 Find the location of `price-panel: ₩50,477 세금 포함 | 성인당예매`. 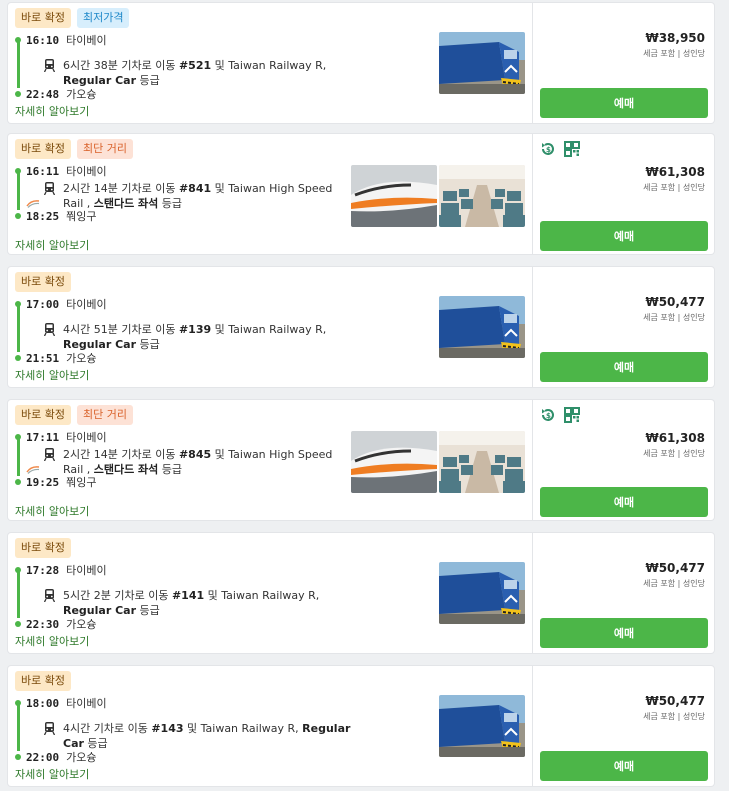

price-panel: ₩50,477 세금 포함 | 성인당예매 is located at coordinates (623, 327).